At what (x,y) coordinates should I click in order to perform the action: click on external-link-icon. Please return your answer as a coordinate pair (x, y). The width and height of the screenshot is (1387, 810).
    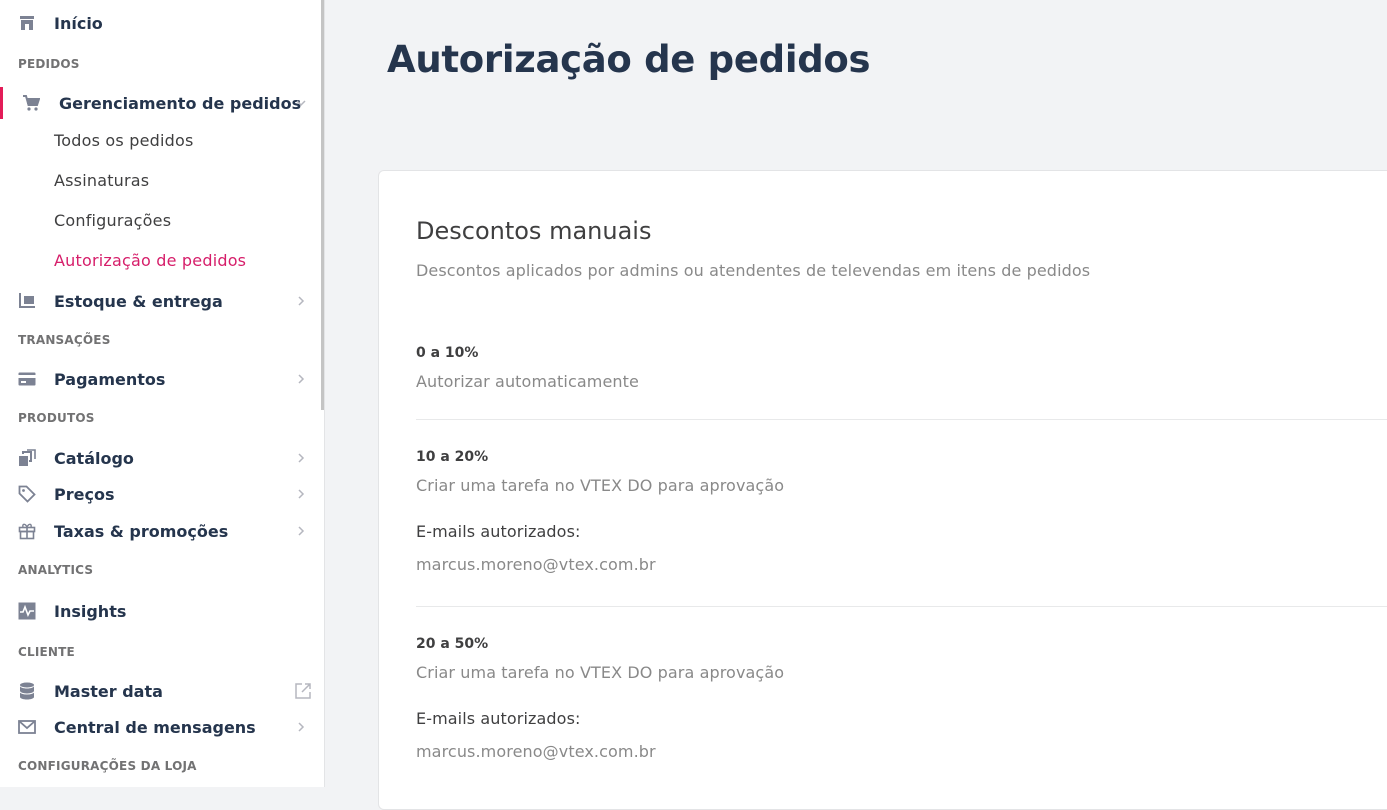
    Looking at the image, I should click on (303, 691).